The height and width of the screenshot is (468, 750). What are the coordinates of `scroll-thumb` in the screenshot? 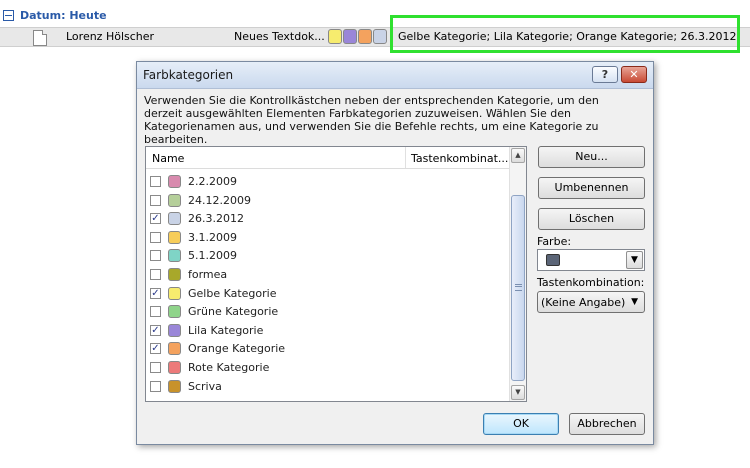 It's located at (518, 288).